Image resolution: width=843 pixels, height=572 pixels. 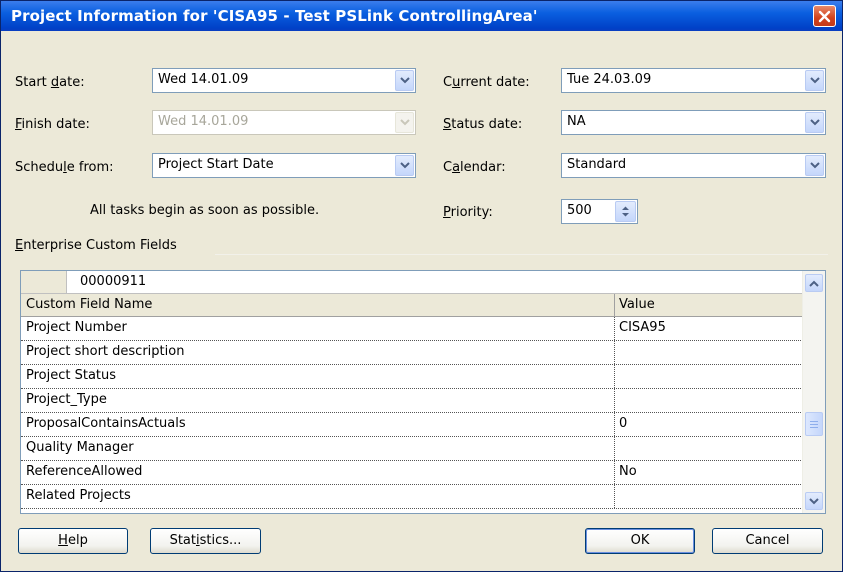 What do you see at coordinates (597, 164) in the screenshot?
I see `calendar-value: Standard` at bounding box center [597, 164].